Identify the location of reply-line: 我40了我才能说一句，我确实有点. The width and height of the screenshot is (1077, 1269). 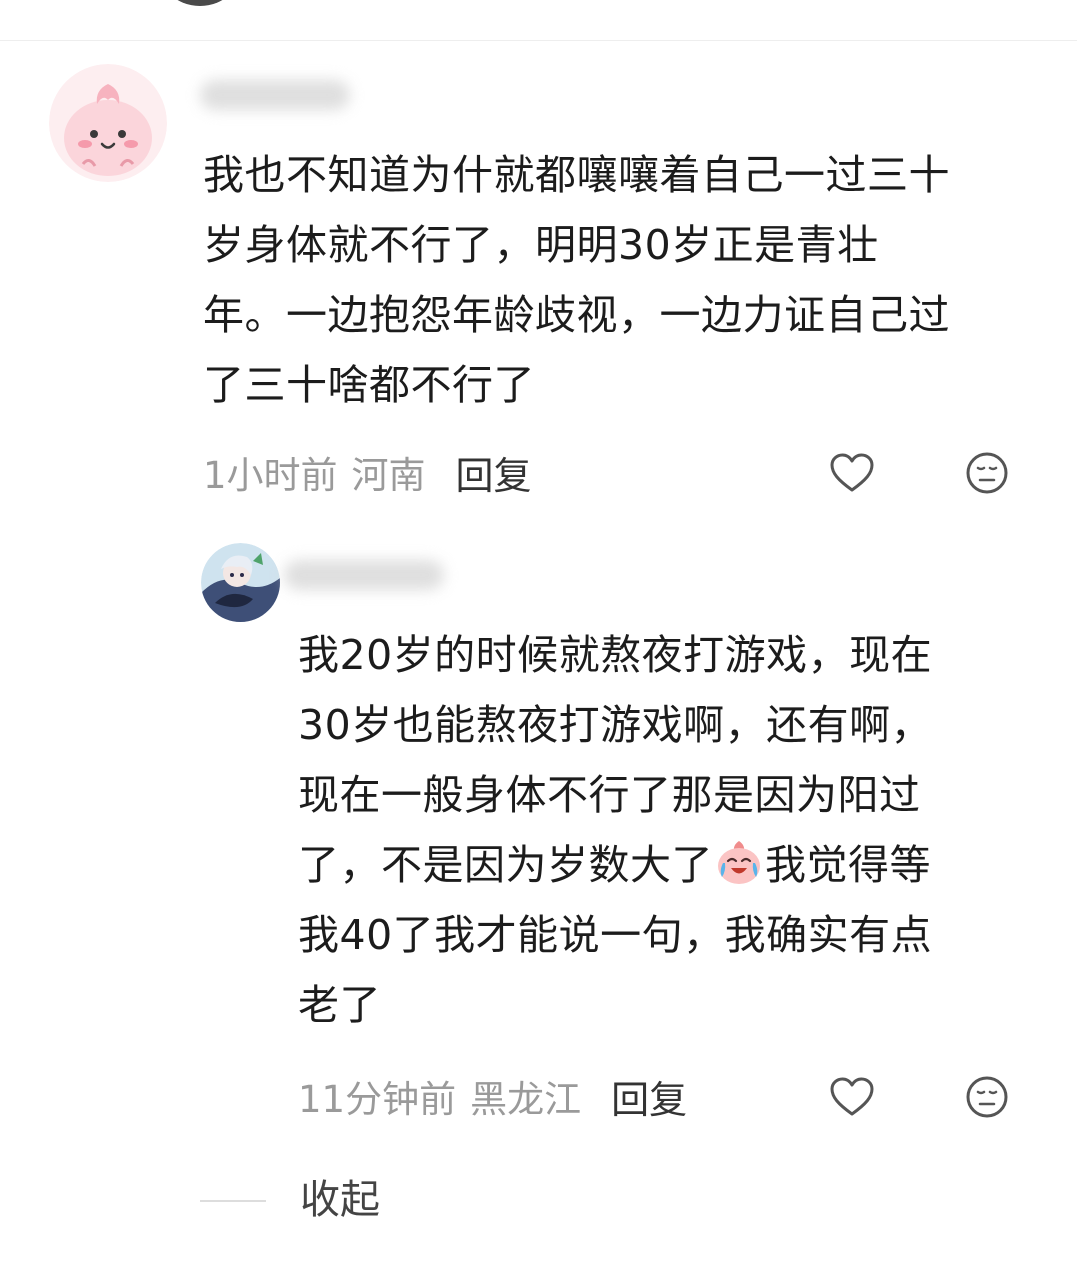
(615, 935).